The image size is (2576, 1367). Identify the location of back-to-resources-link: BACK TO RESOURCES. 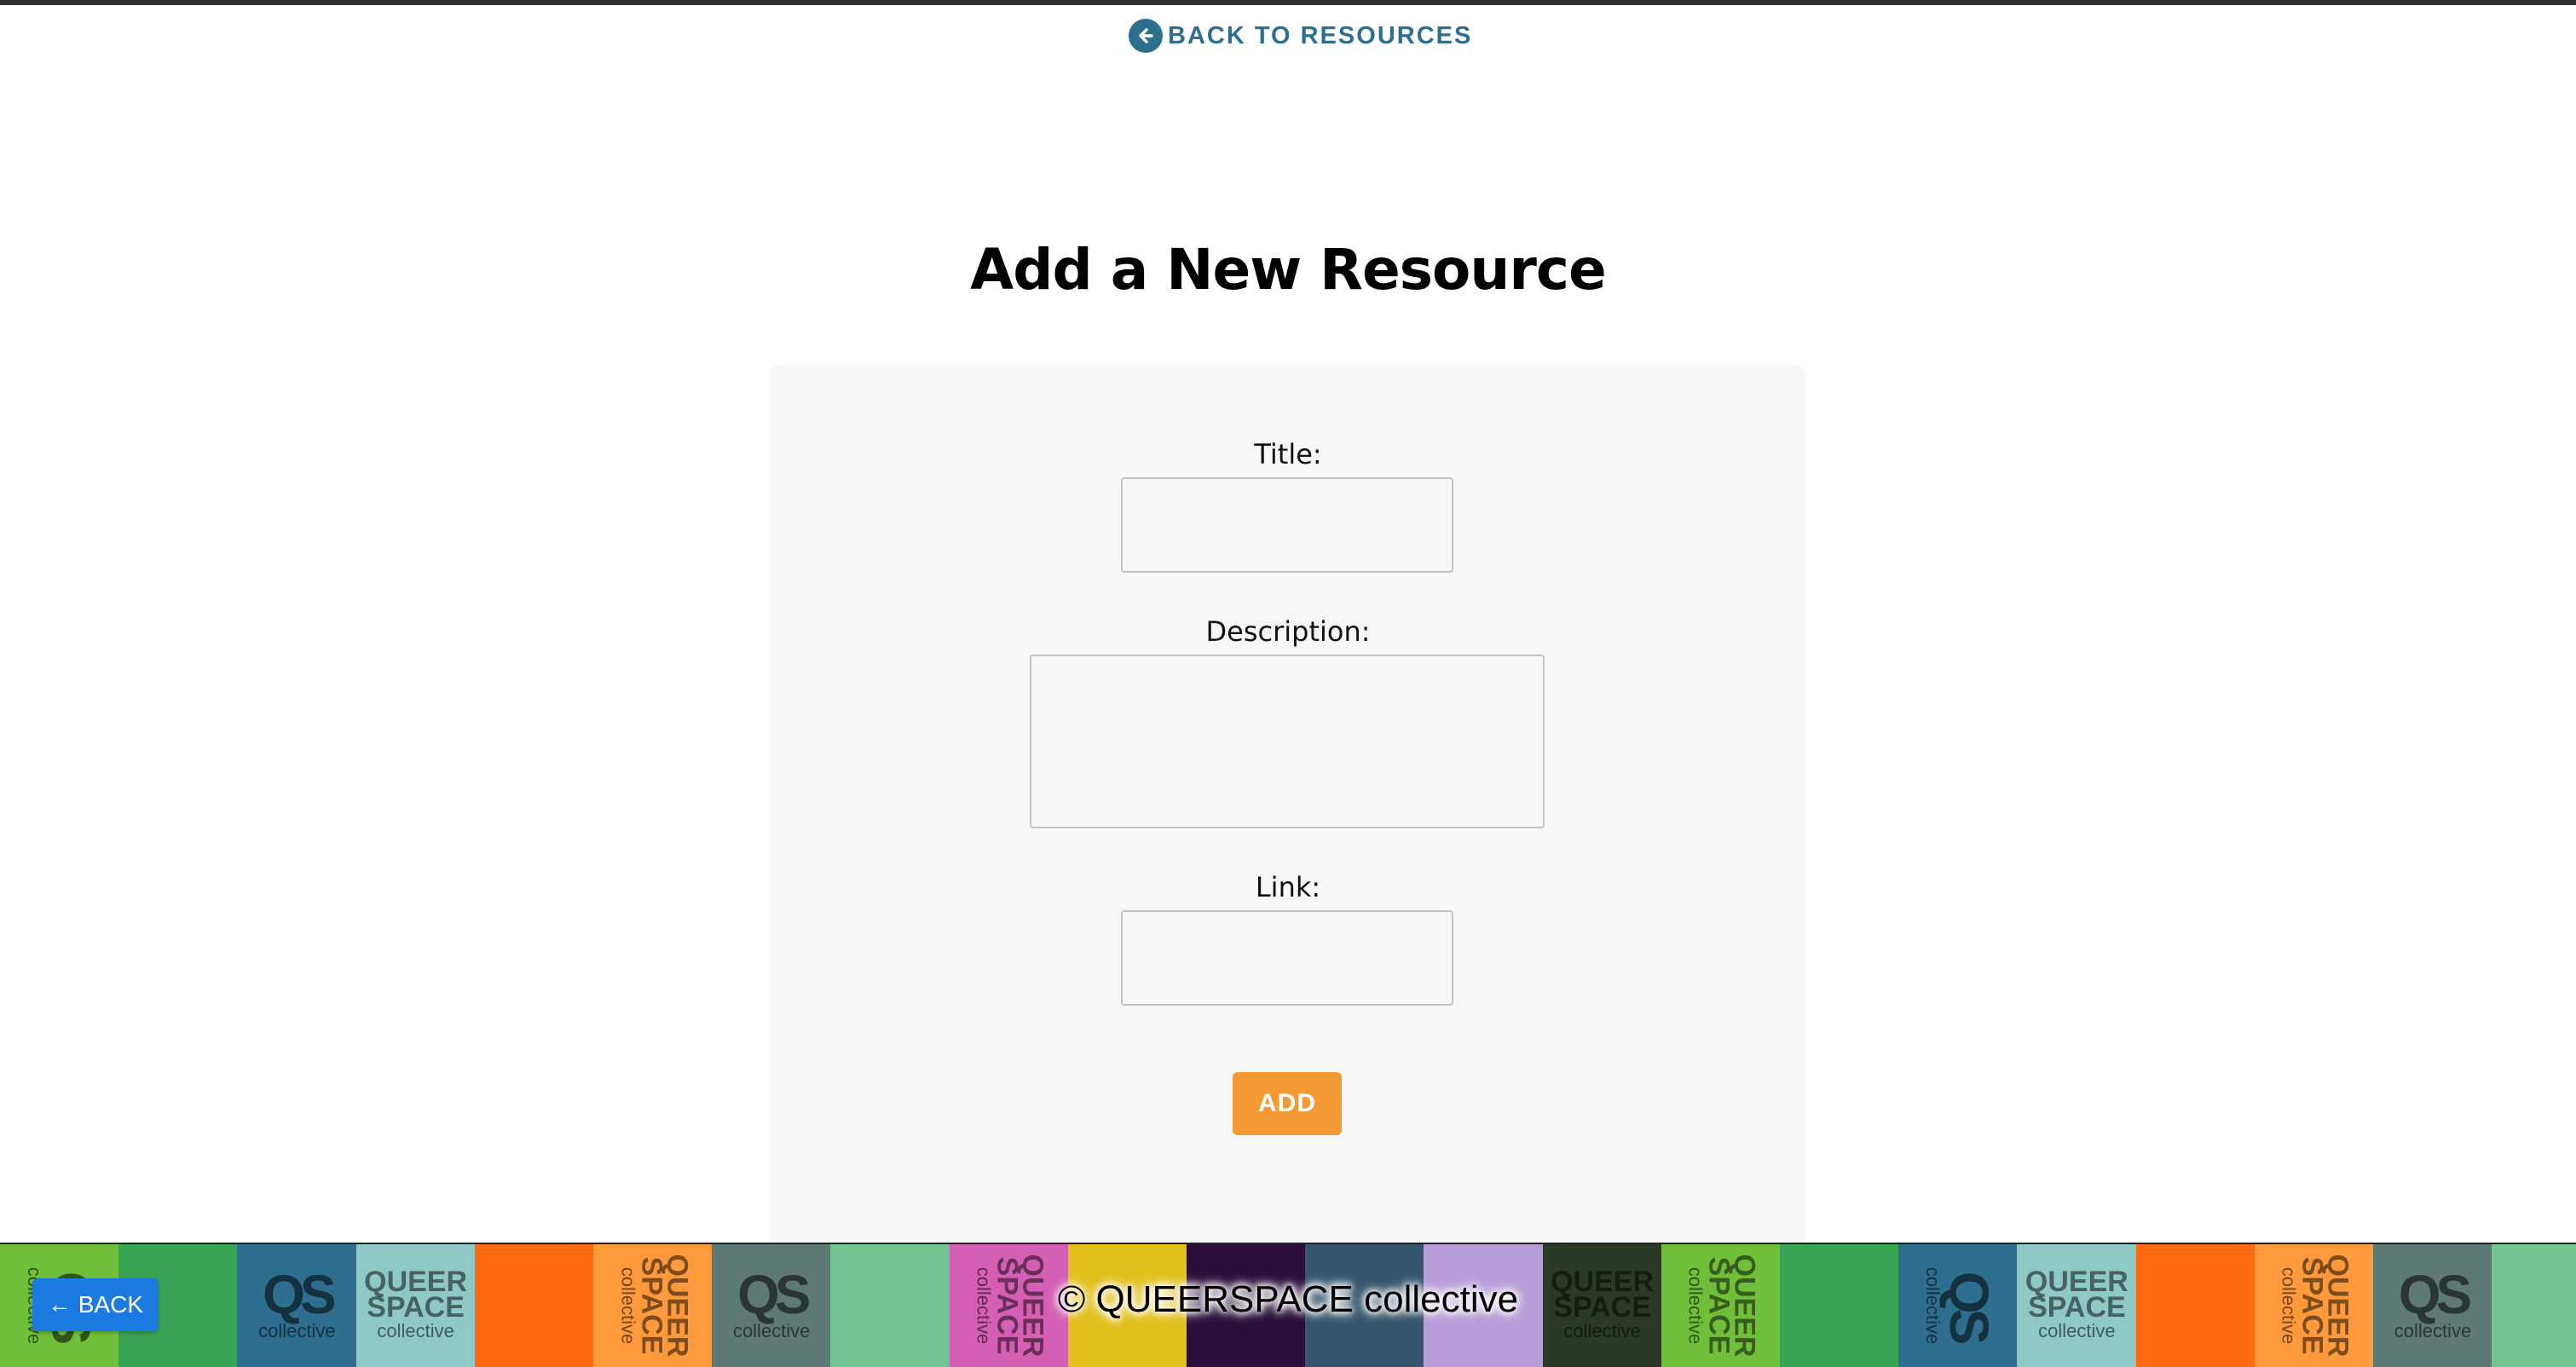
(1300, 36).